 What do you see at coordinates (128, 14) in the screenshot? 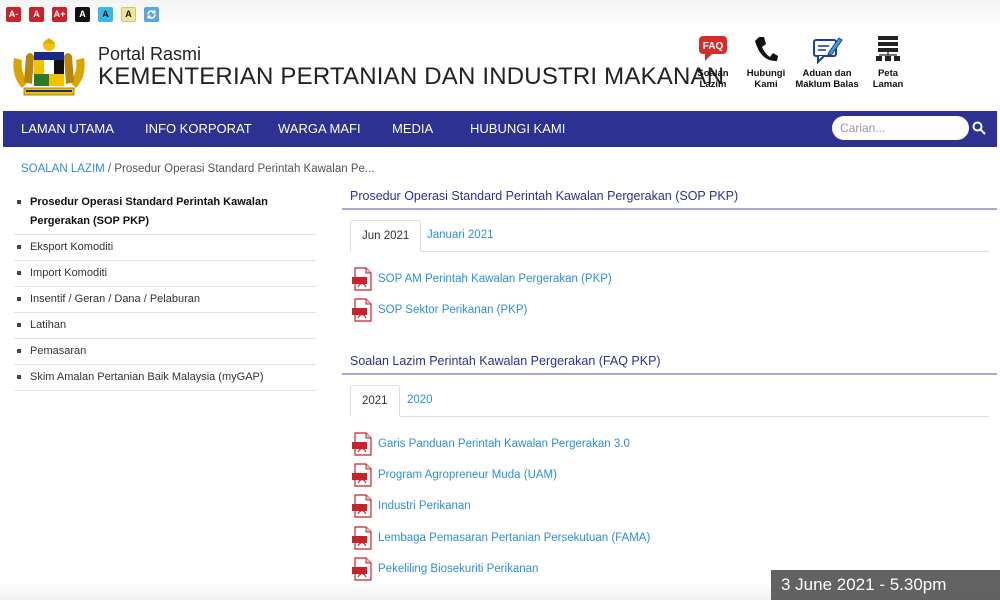
I see `theme-yellow-button: A` at bounding box center [128, 14].